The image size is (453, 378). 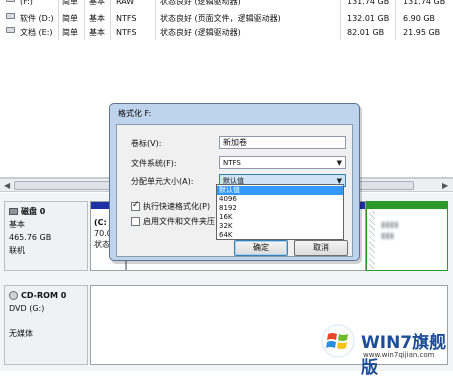 What do you see at coordinates (407, 205) in the screenshot?
I see `logical-partition-bar` at bounding box center [407, 205].